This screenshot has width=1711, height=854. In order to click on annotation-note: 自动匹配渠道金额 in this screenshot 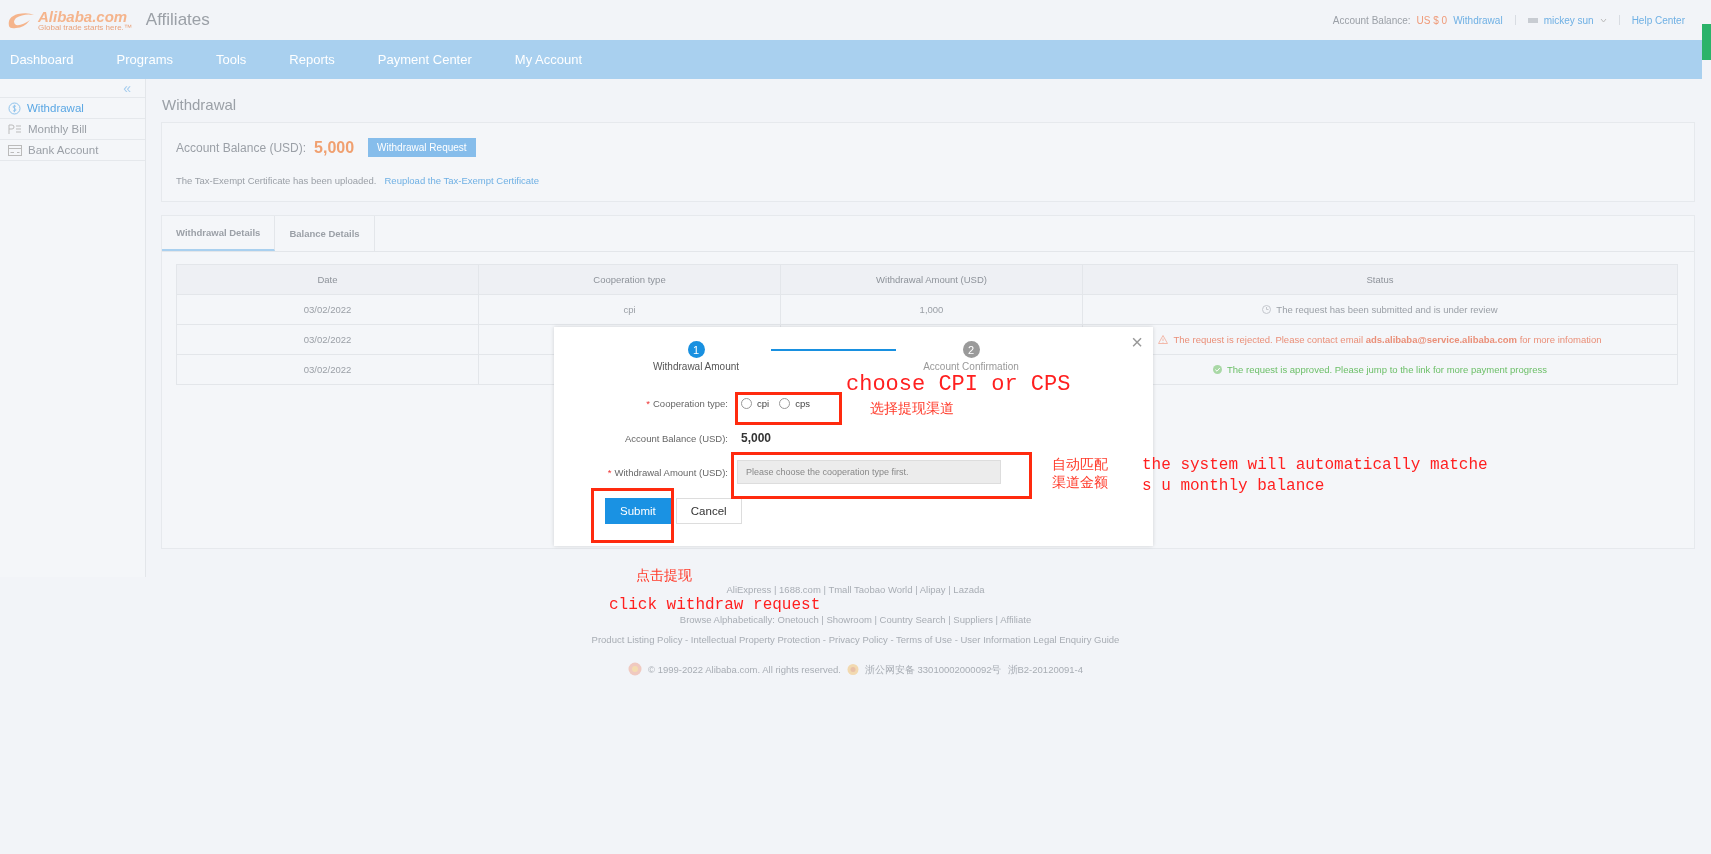, I will do `click(1080, 473)`.